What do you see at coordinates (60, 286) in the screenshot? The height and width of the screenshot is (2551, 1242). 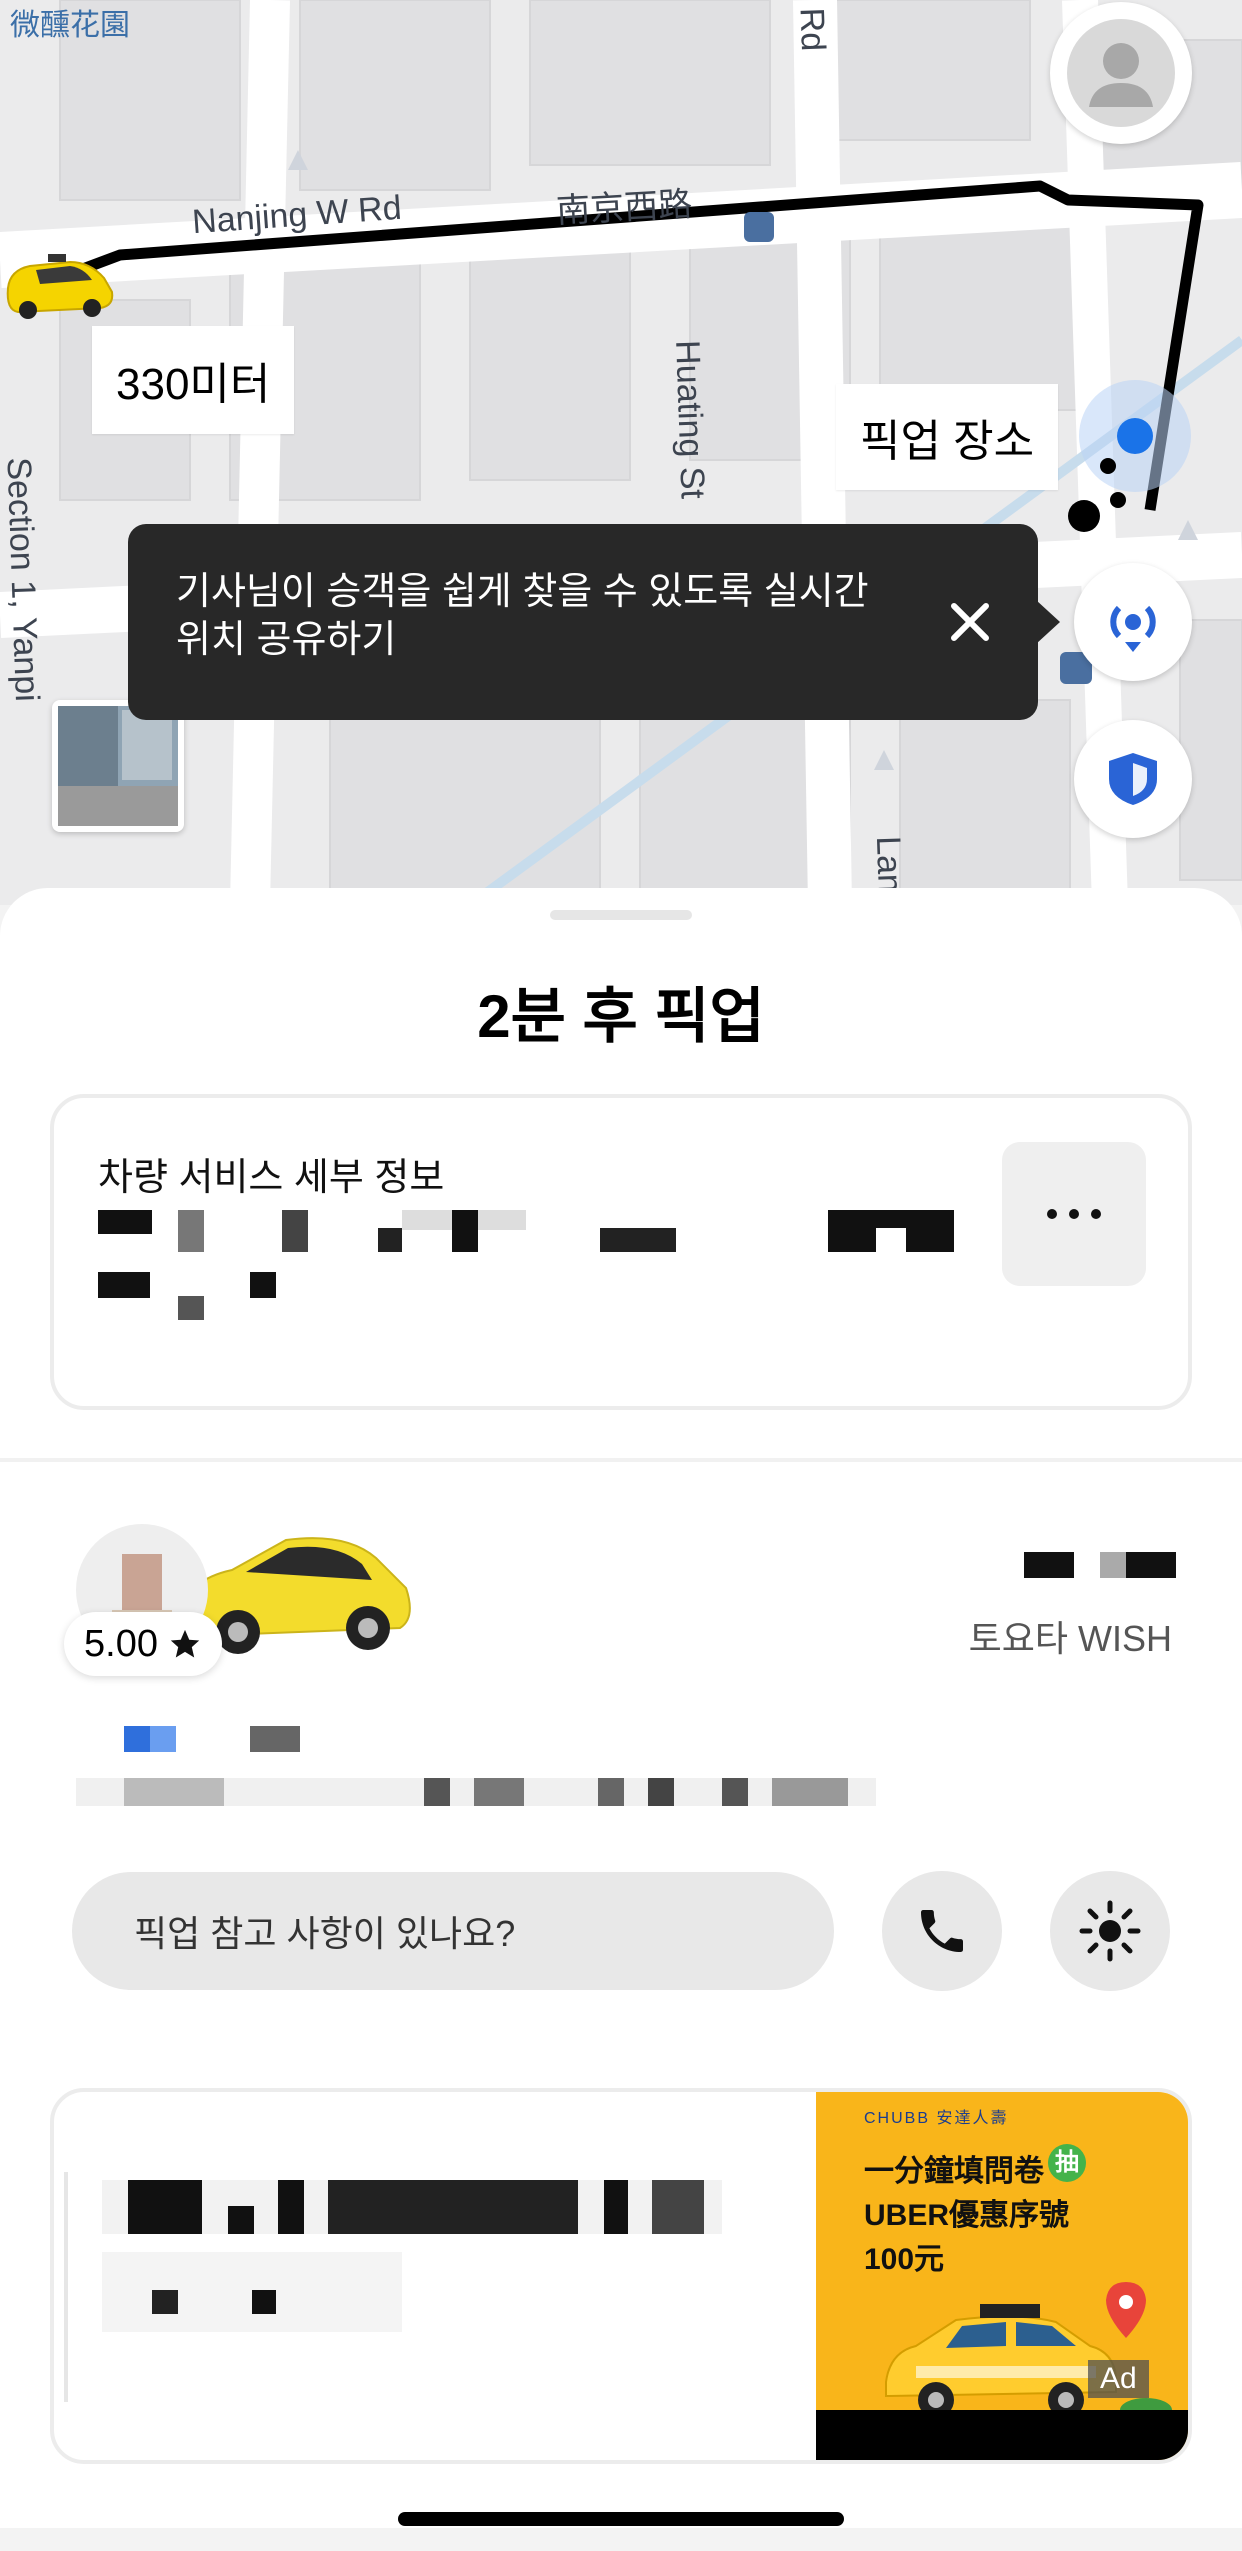 I see `taxi-icon` at bounding box center [60, 286].